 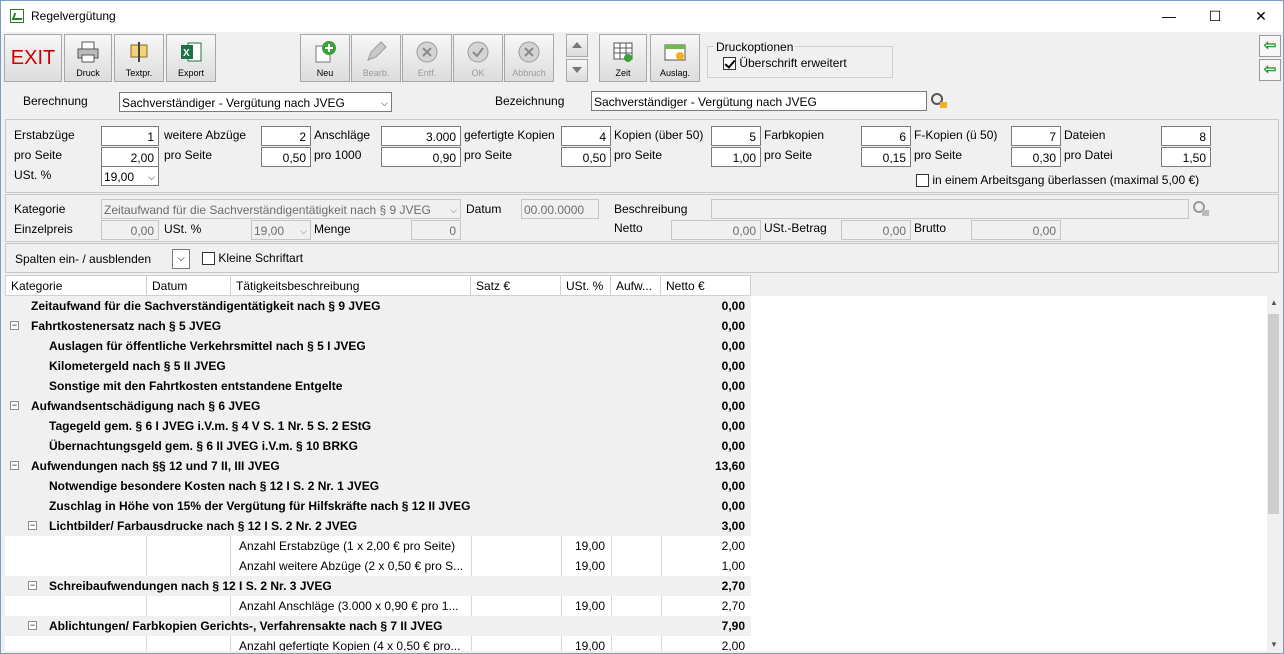 What do you see at coordinates (189, 285) in the screenshot?
I see `header-datum: Datum` at bounding box center [189, 285].